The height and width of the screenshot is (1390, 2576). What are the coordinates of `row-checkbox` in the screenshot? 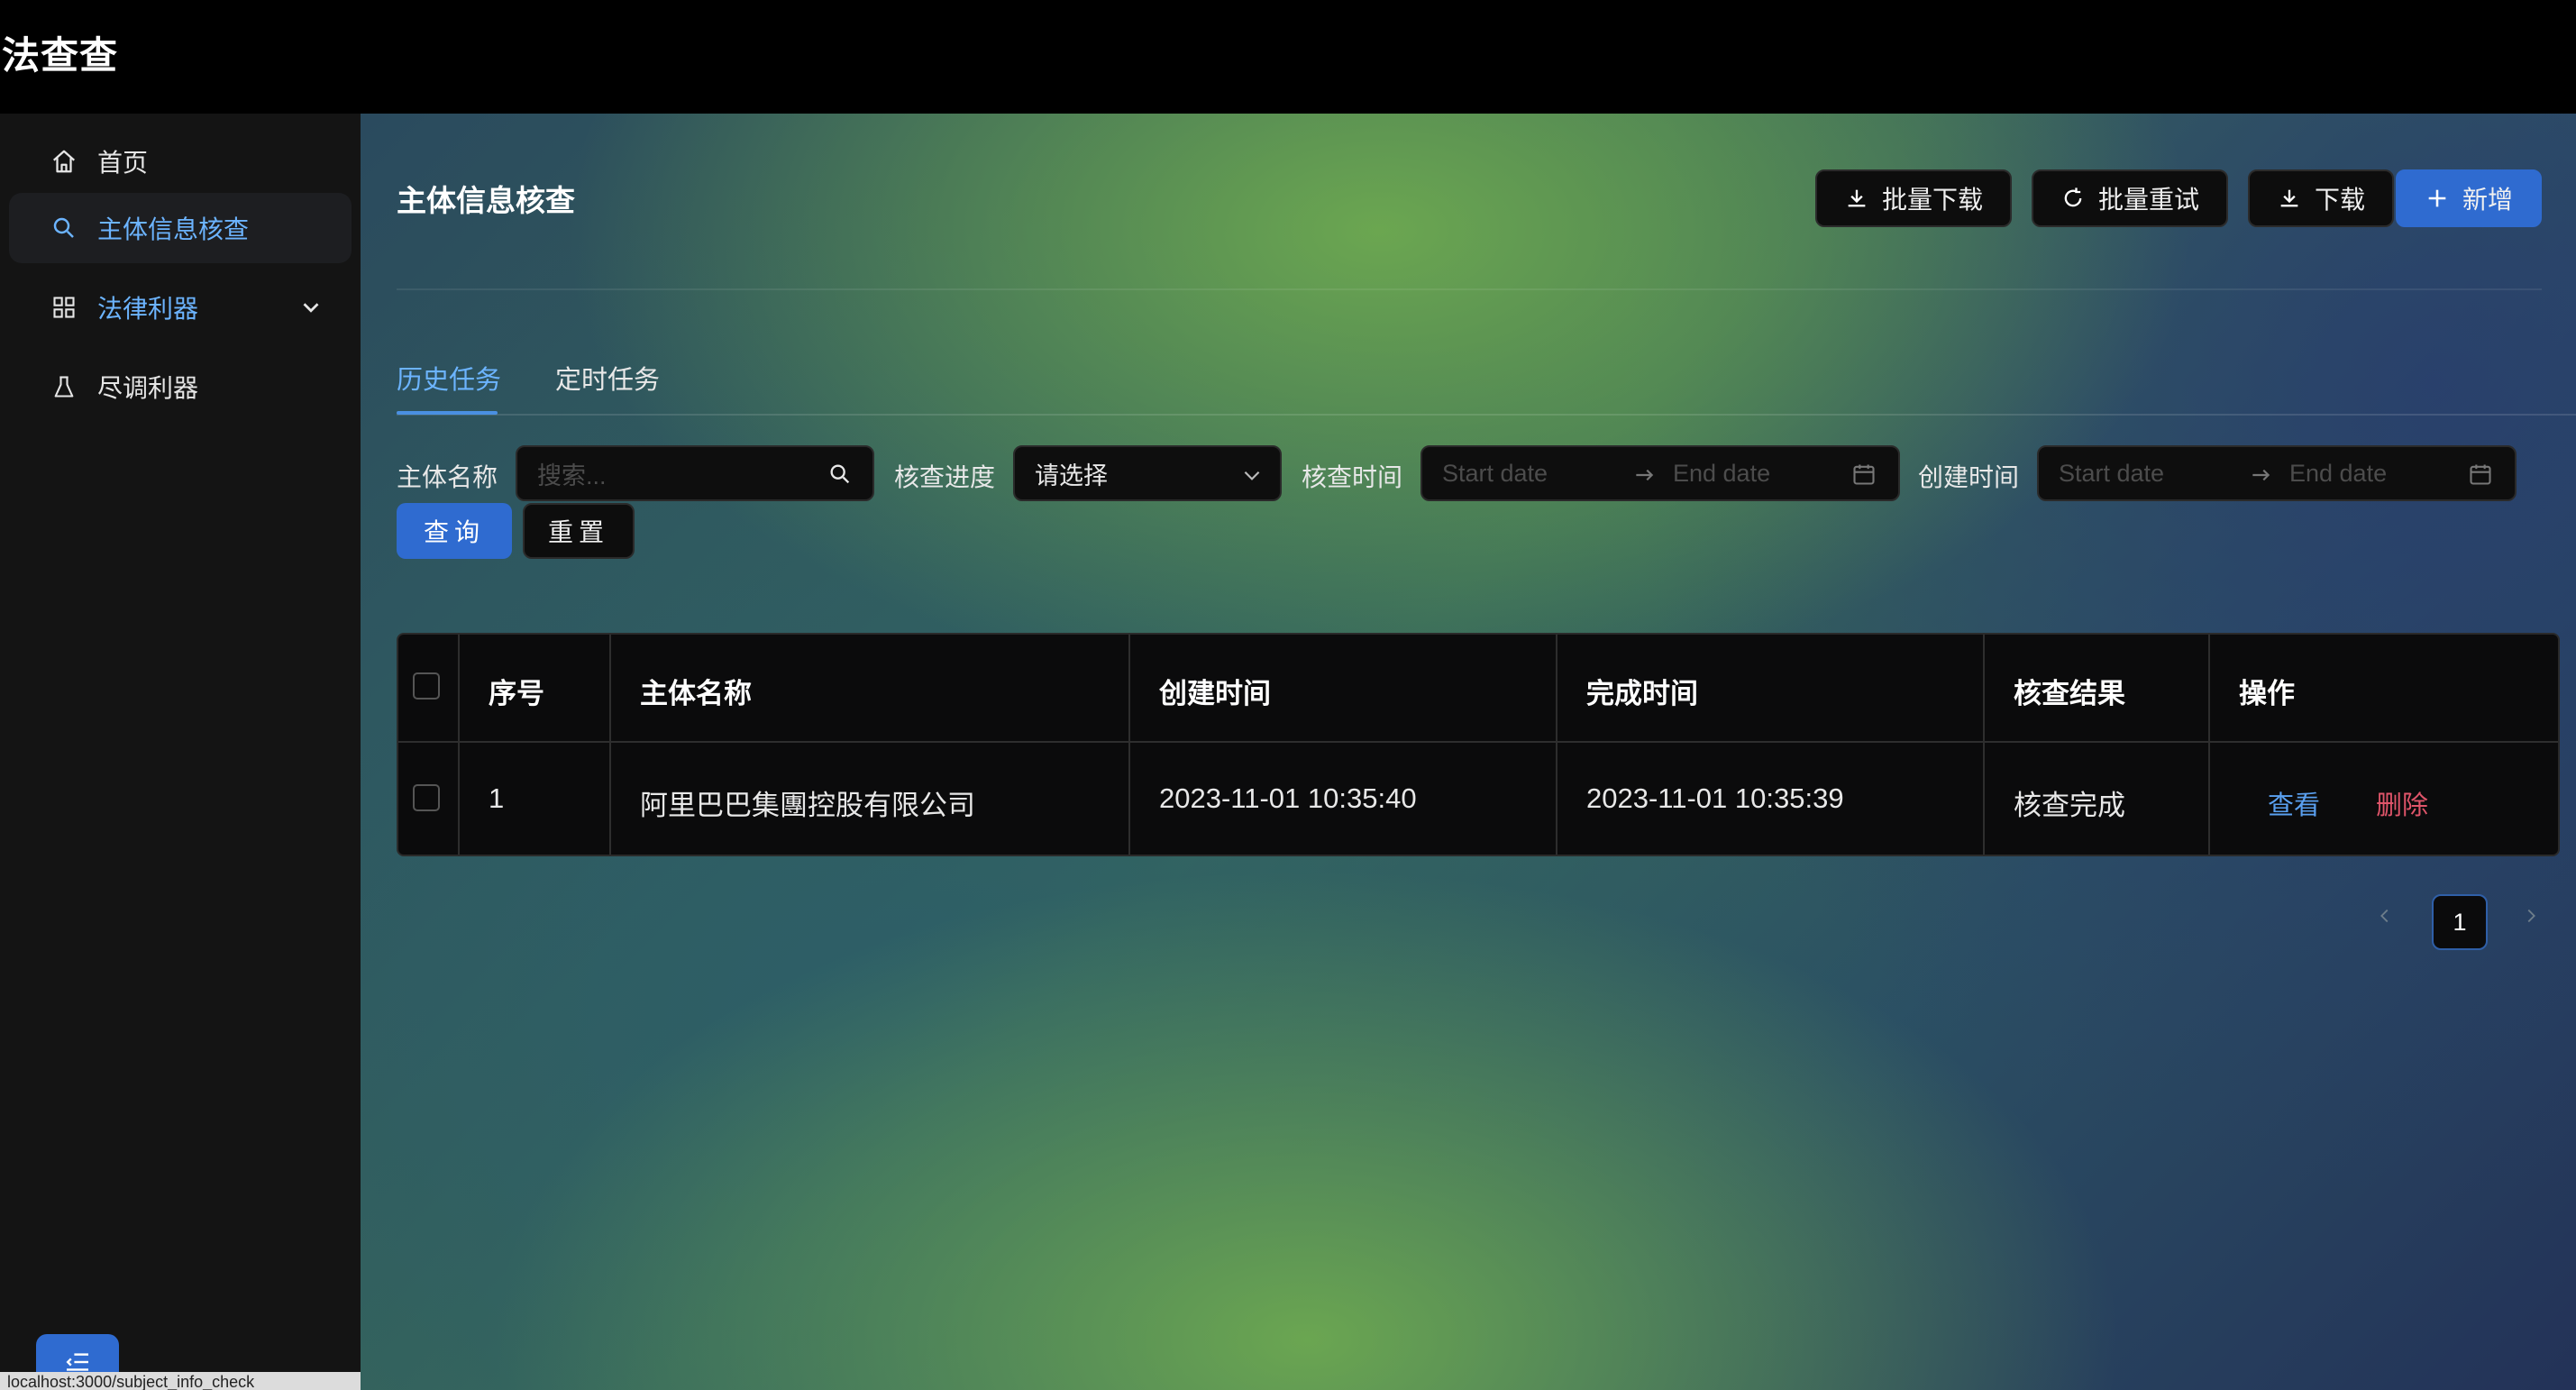 It's located at (426, 797).